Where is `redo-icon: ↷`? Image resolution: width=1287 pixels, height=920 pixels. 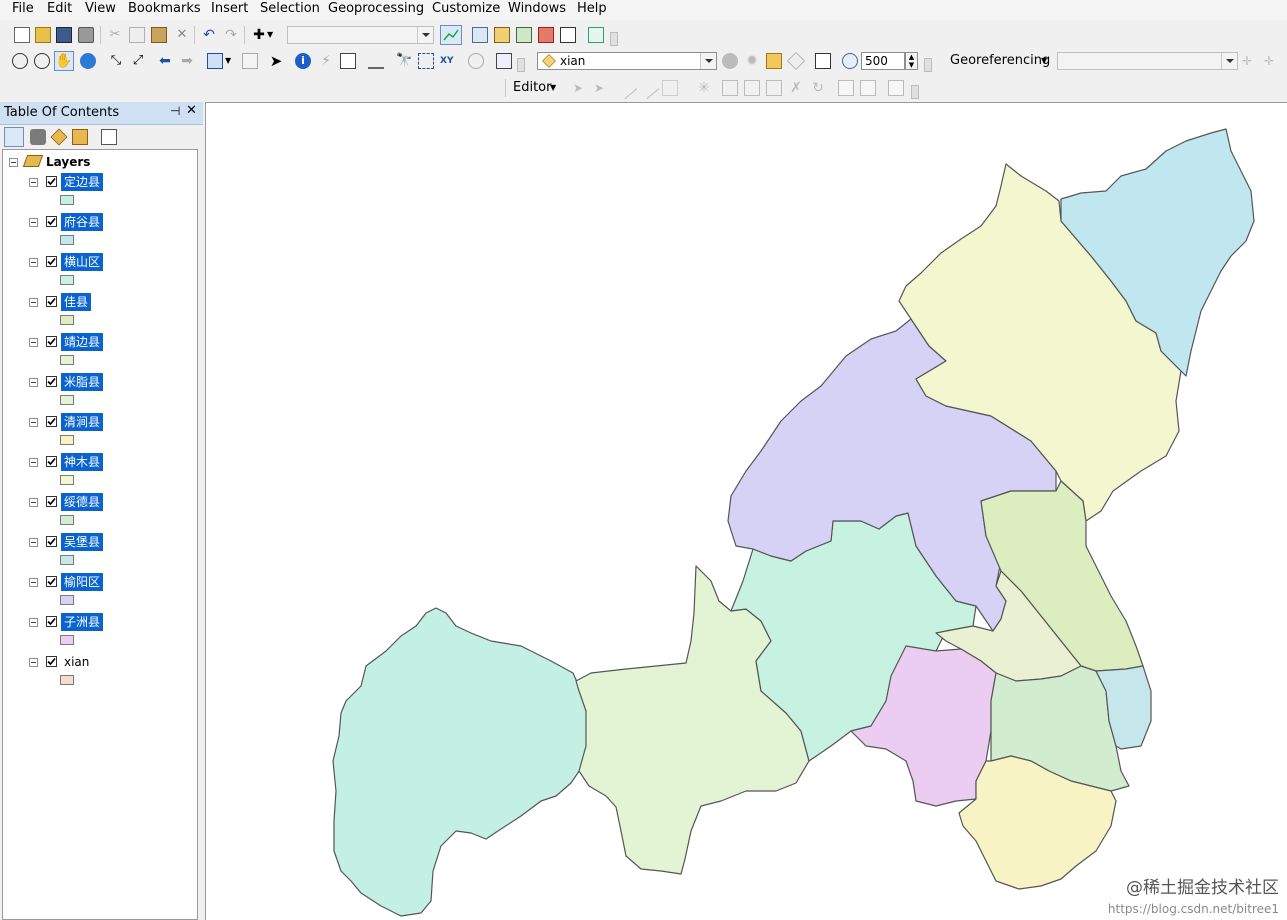
redo-icon: ↷ is located at coordinates (231, 35).